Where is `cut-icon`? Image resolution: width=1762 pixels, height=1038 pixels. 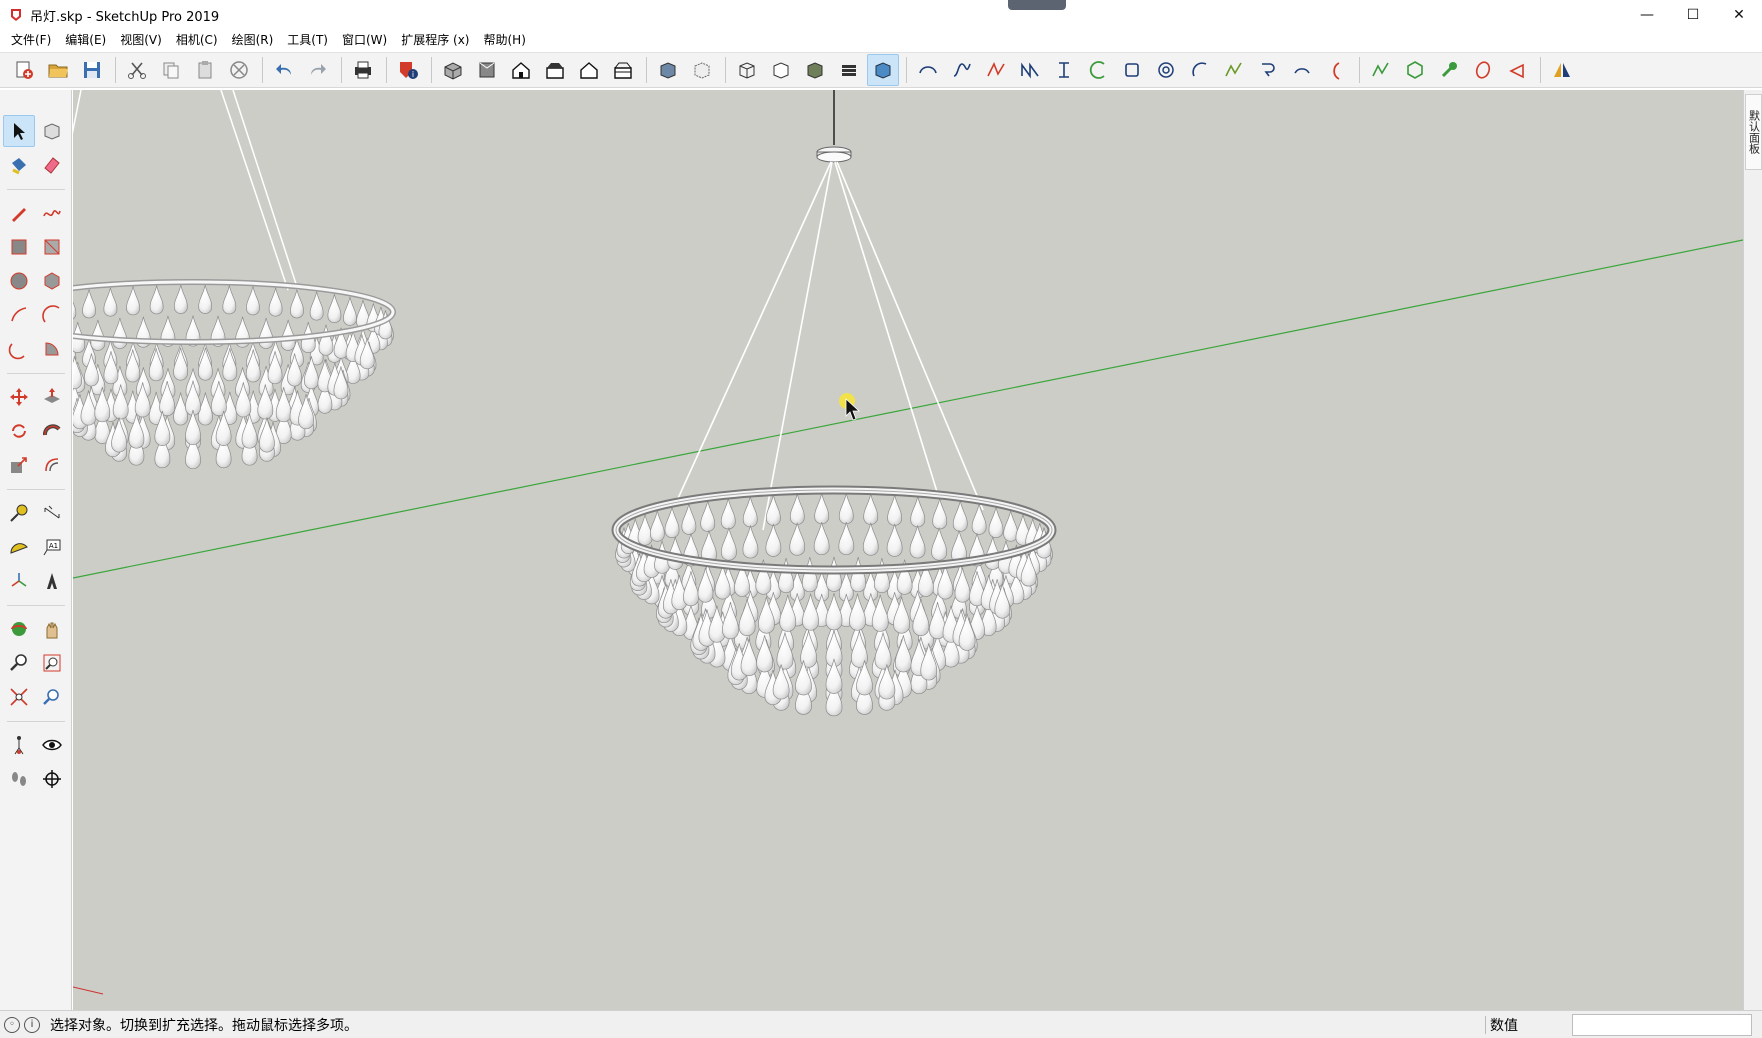 cut-icon is located at coordinates (137, 70).